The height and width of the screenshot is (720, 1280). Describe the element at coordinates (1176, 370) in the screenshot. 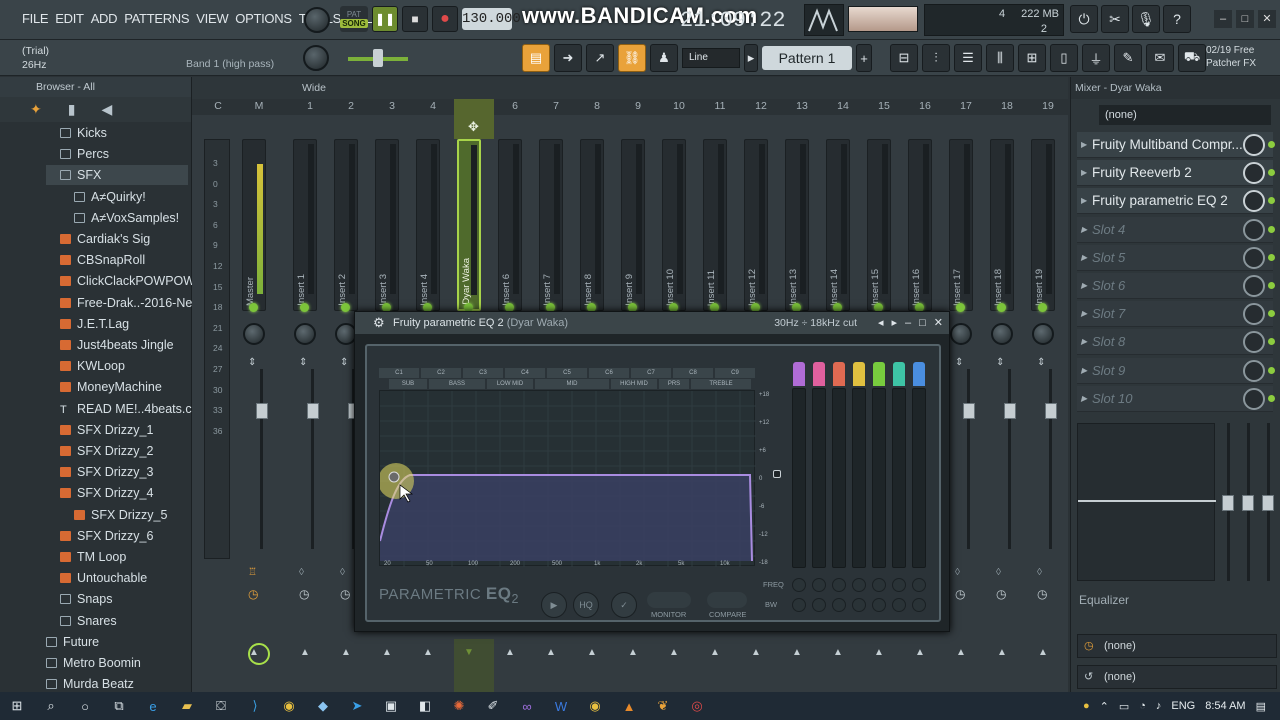

I see `effect-slot: ▶ Slot 9` at that location.